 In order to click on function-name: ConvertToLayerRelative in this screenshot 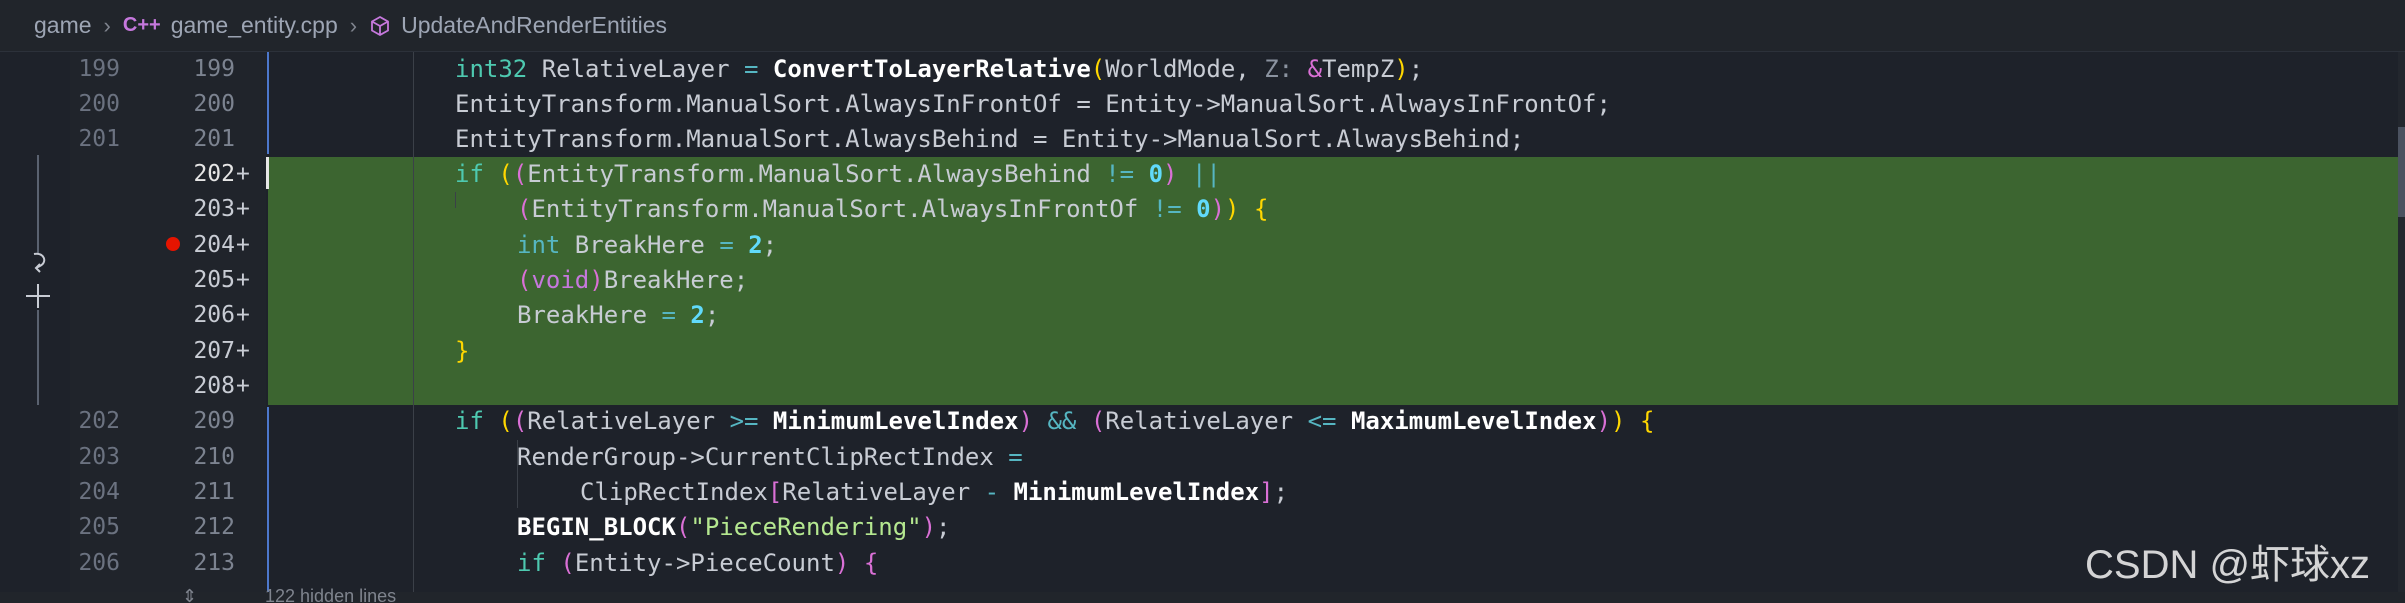, I will do `click(931, 69)`.